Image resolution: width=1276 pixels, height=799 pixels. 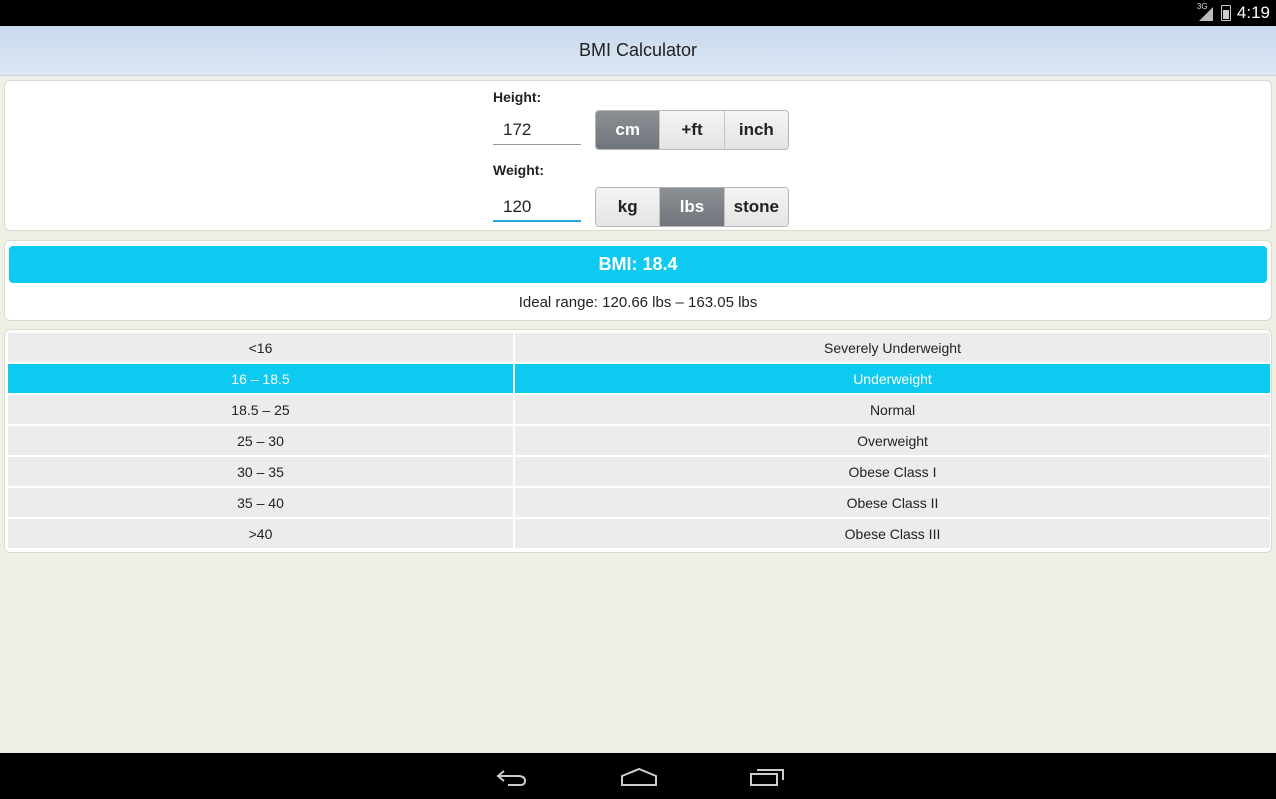 I want to click on status-icons: 3G 4:19, so click(x=1233, y=12).